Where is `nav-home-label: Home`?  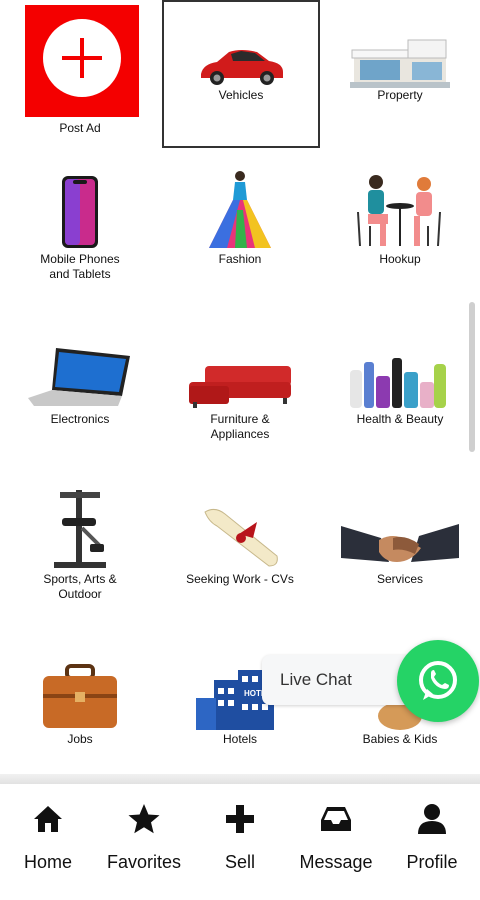
nav-home-label: Home is located at coordinates (47, 862).